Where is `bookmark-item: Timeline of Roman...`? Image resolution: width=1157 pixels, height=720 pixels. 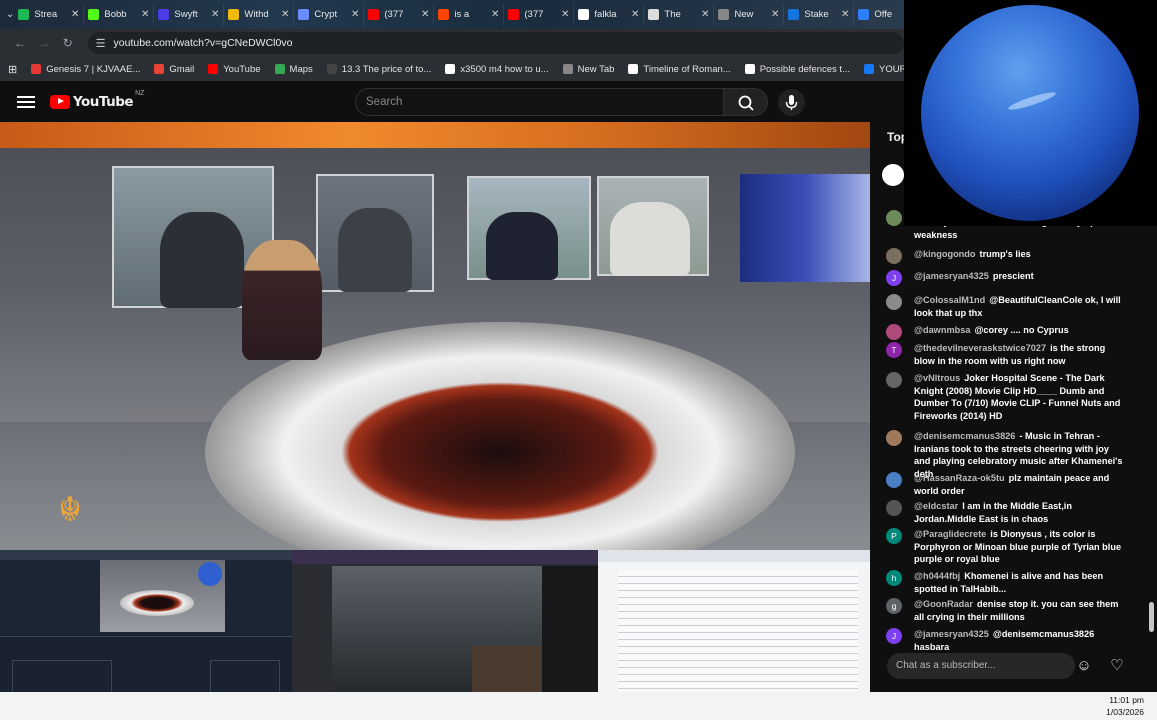 bookmark-item: Timeline of Roman... is located at coordinates (679, 69).